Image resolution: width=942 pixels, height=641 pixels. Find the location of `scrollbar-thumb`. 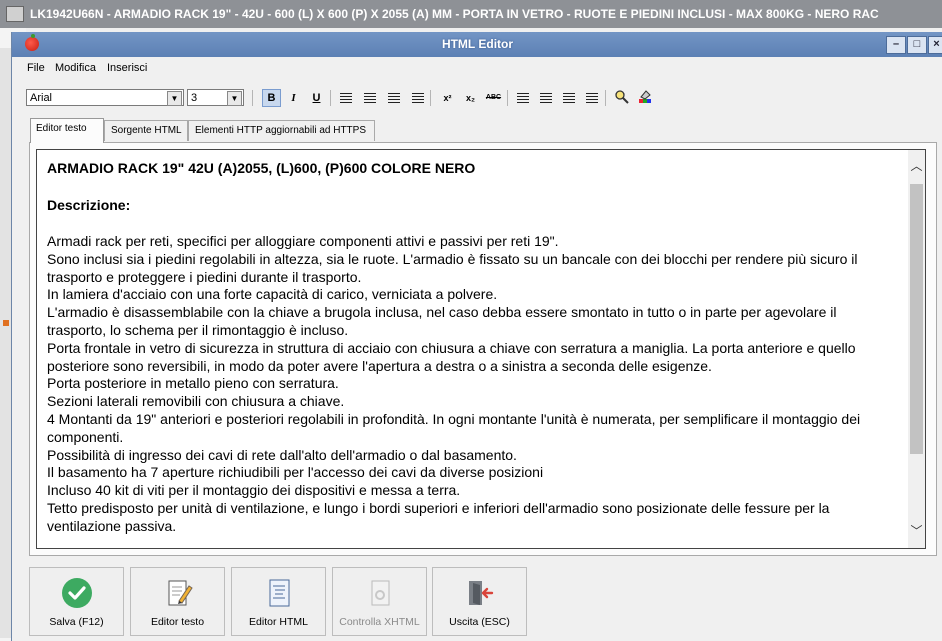

scrollbar-thumb is located at coordinates (916, 319).